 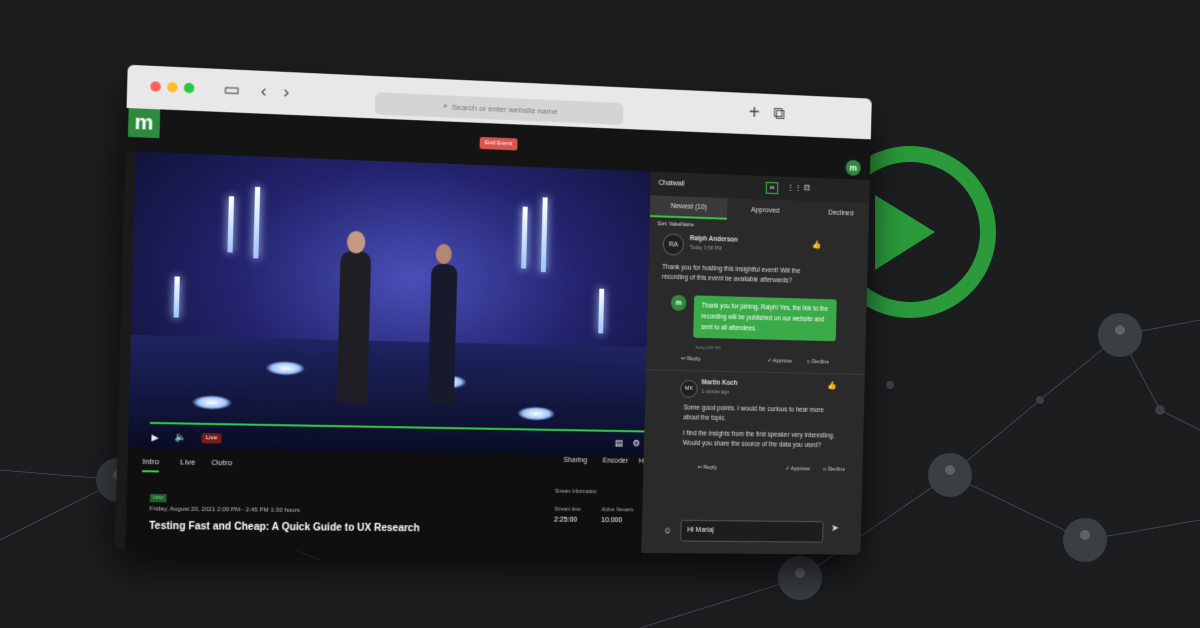 I want to click on brand-logo: m, so click(x=144, y=123).